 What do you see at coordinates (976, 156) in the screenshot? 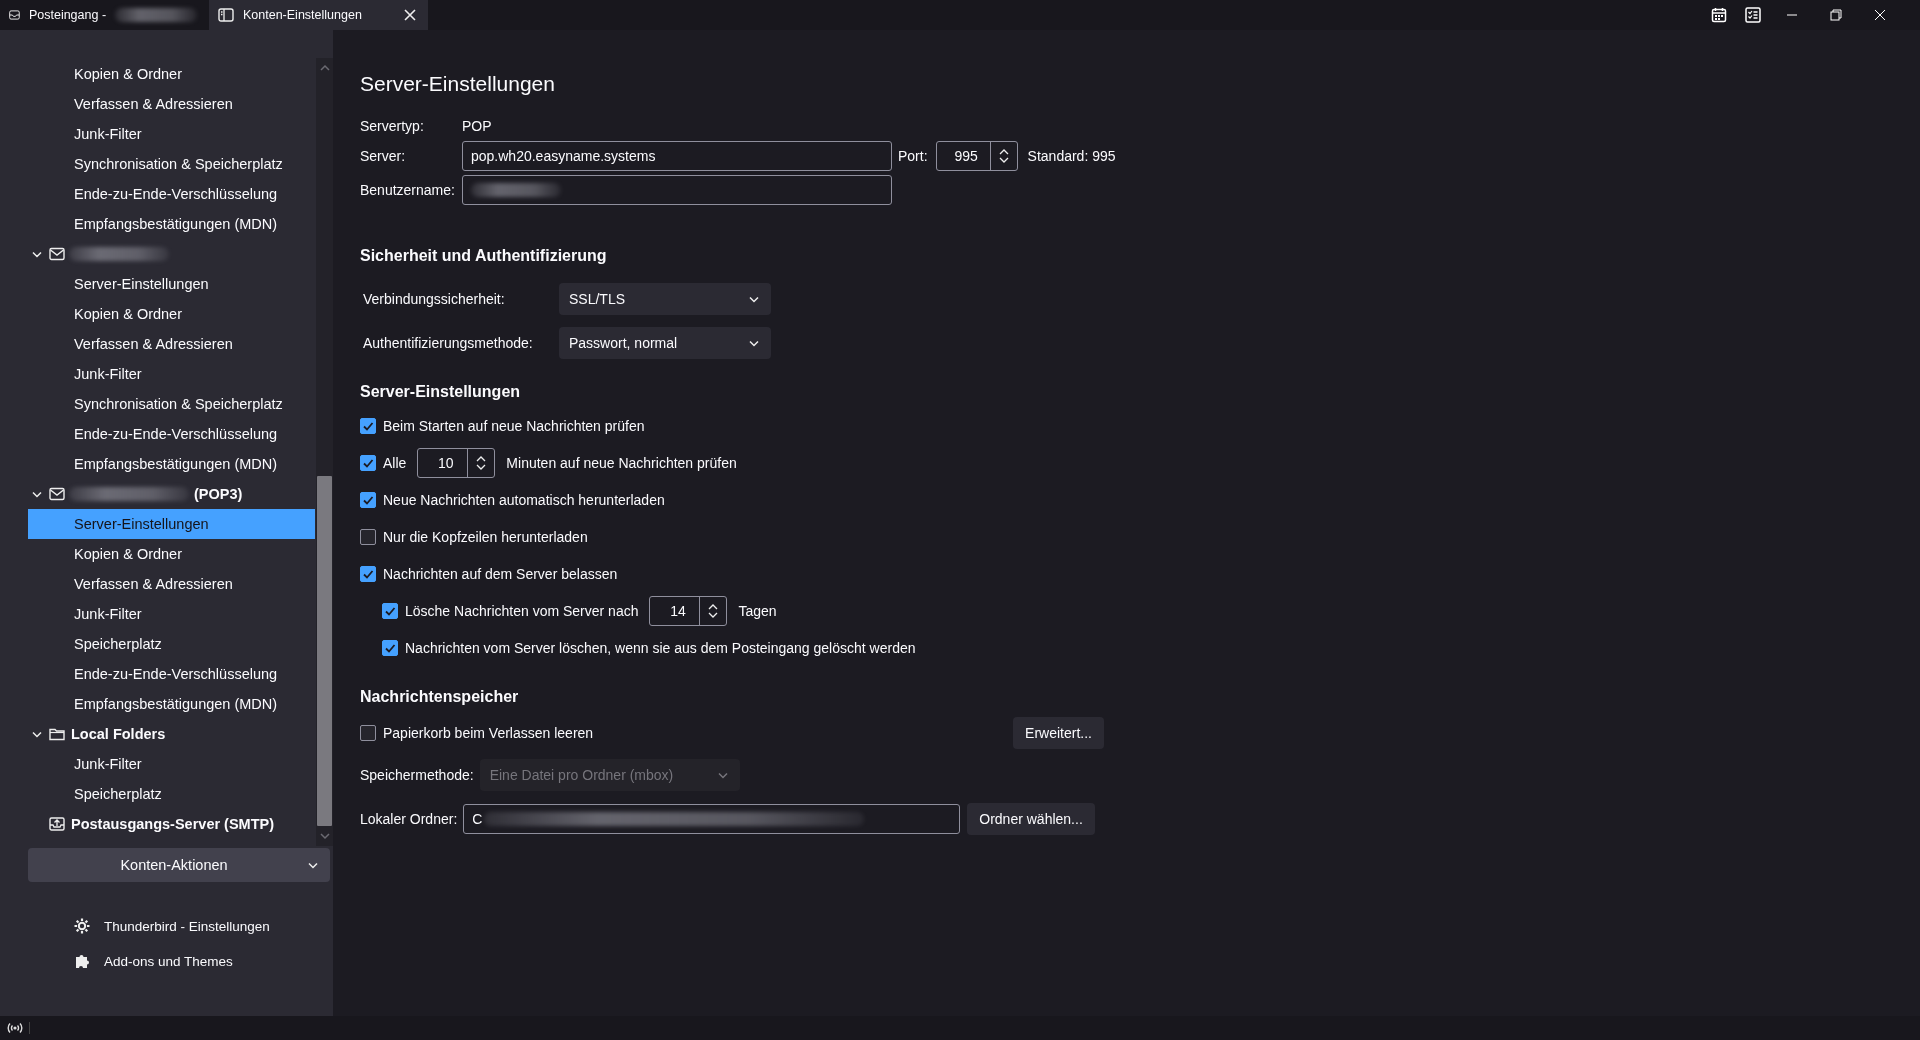
I see `port-field: 995` at bounding box center [976, 156].